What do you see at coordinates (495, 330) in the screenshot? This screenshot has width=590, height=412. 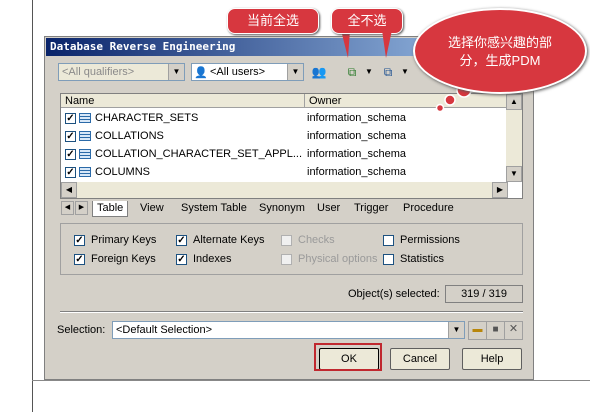 I see `save-selection-icon: ■` at bounding box center [495, 330].